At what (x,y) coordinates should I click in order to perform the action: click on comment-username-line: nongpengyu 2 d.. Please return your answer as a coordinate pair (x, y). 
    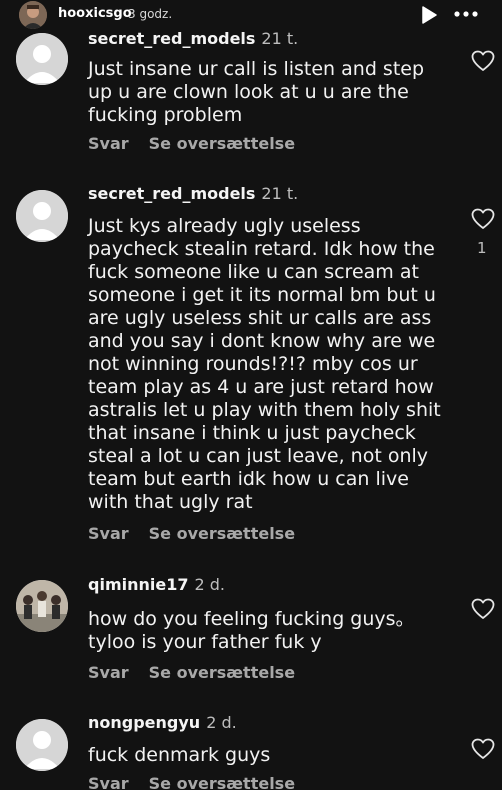
    Looking at the image, I should click on (162, 722).